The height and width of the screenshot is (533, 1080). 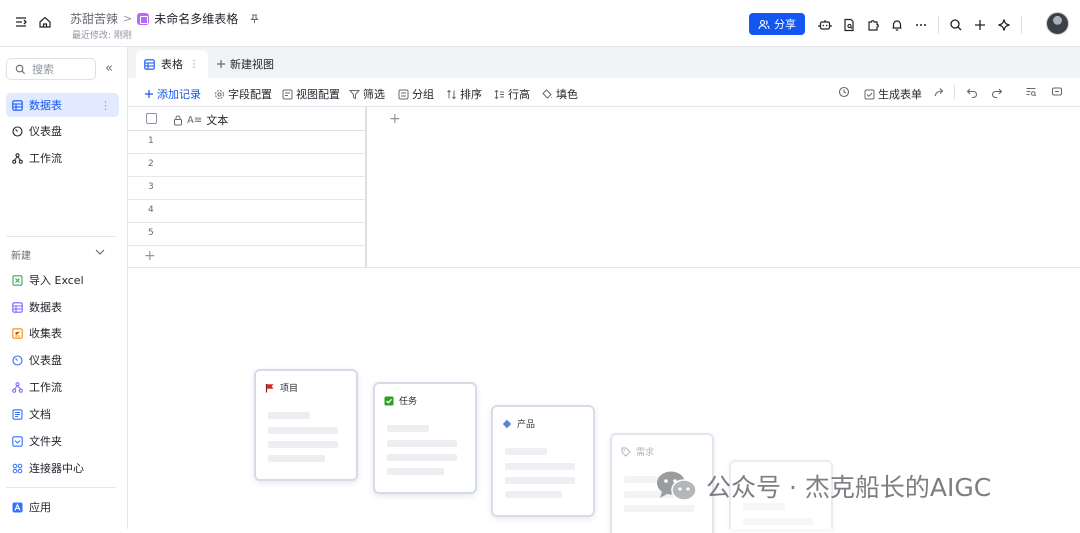 I want to click on sidebar-divider, so click(x=61, y=236).